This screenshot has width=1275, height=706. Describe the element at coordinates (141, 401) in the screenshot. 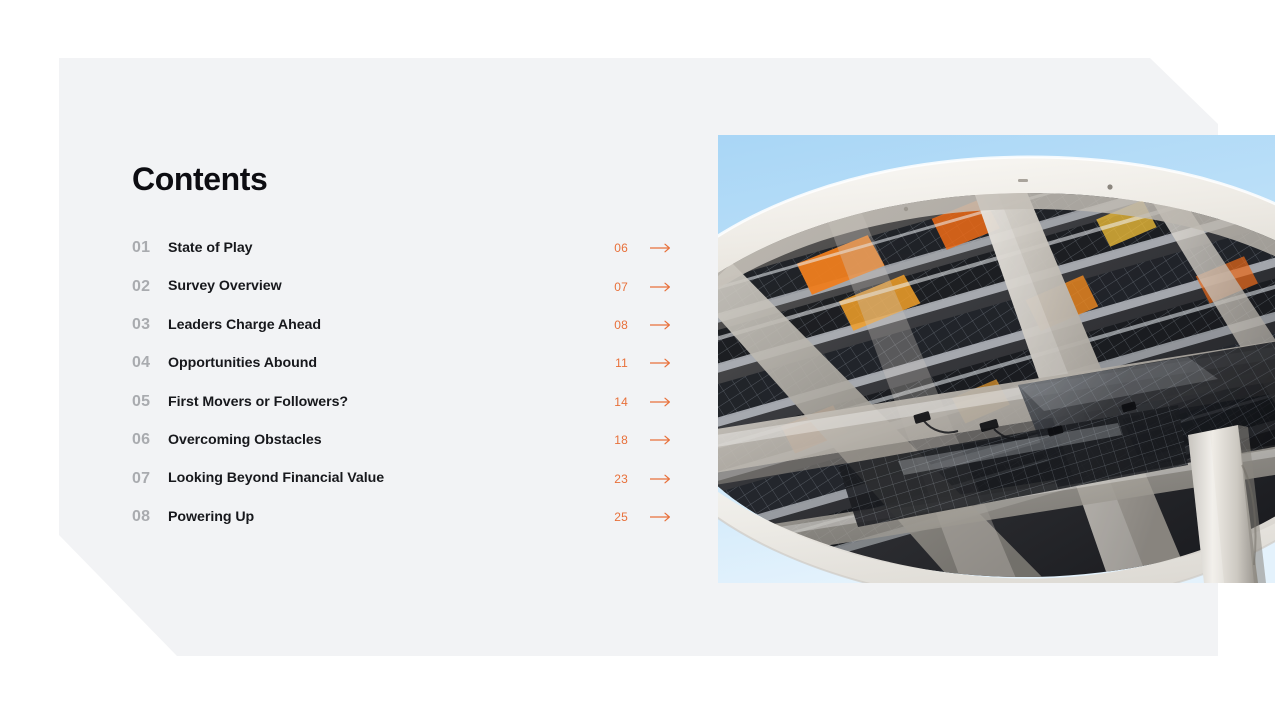

I see `toc-index: 05` at that location.